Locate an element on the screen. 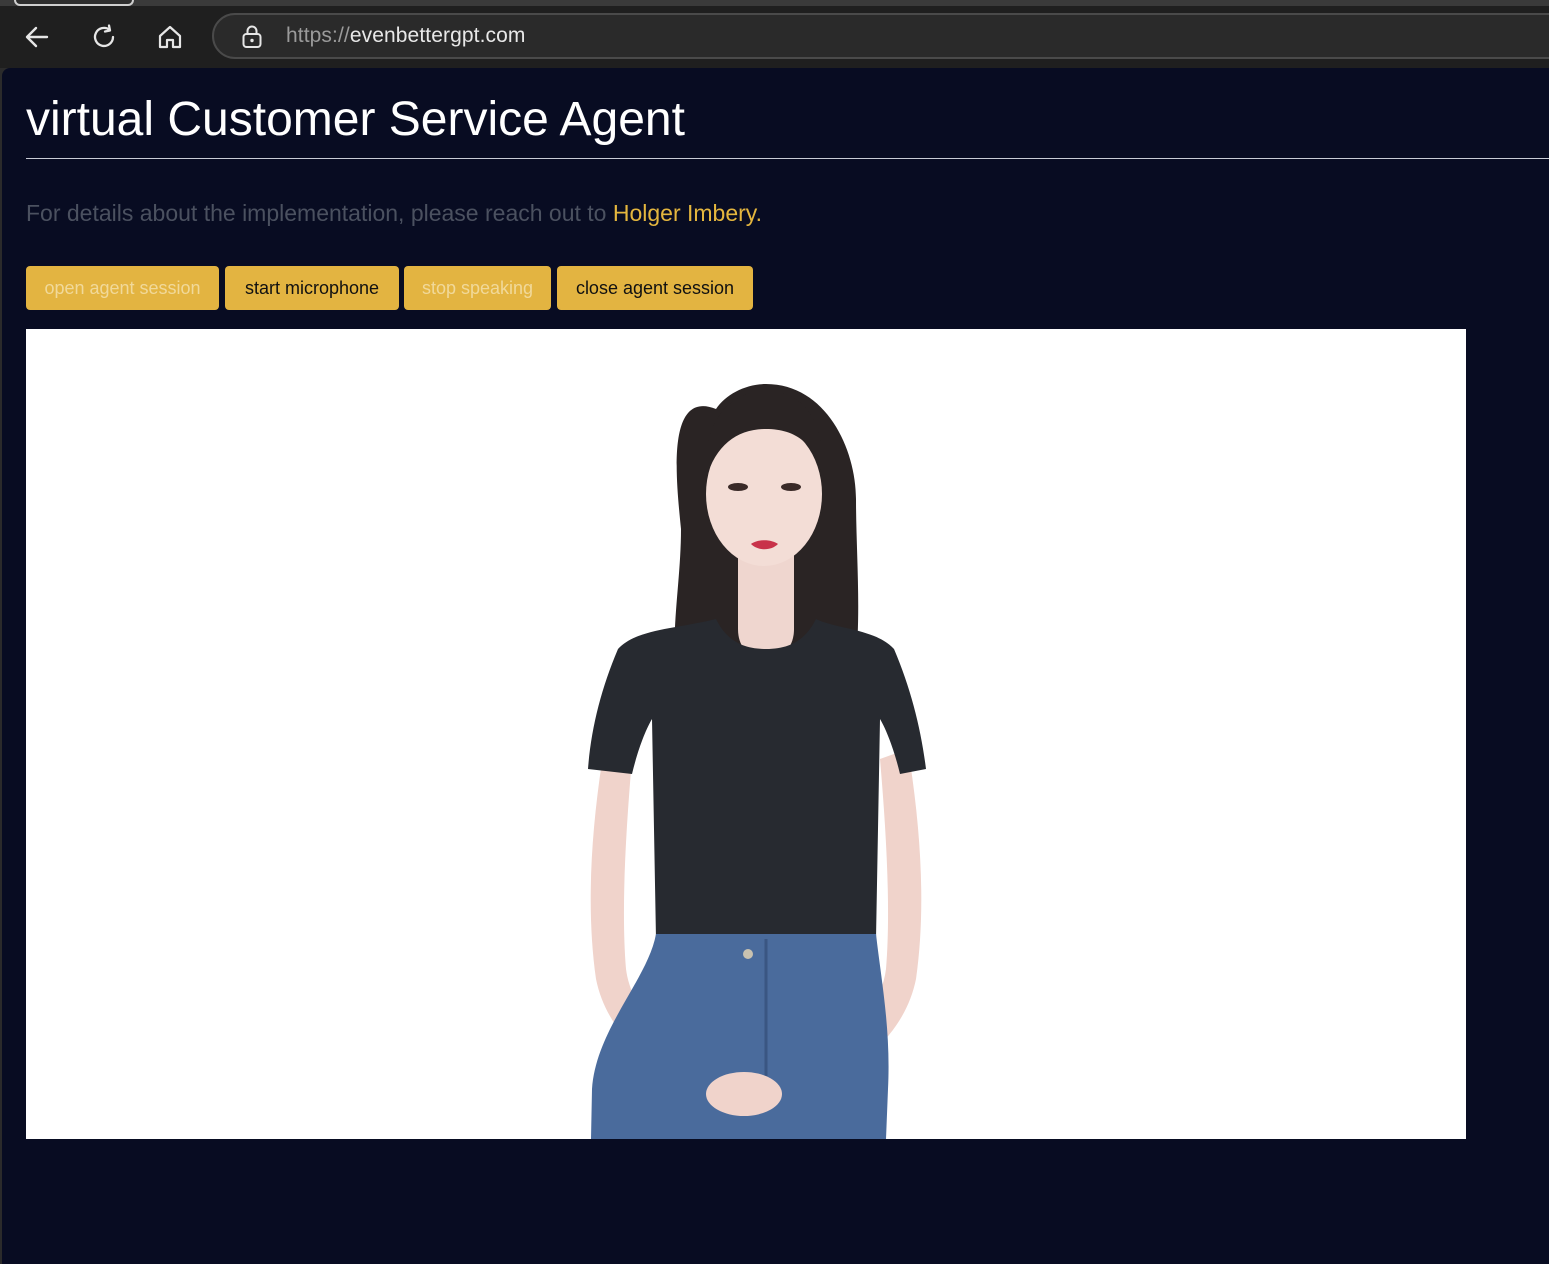  stop-speaking-button: stop speaking is located at coordinates (477, 288).